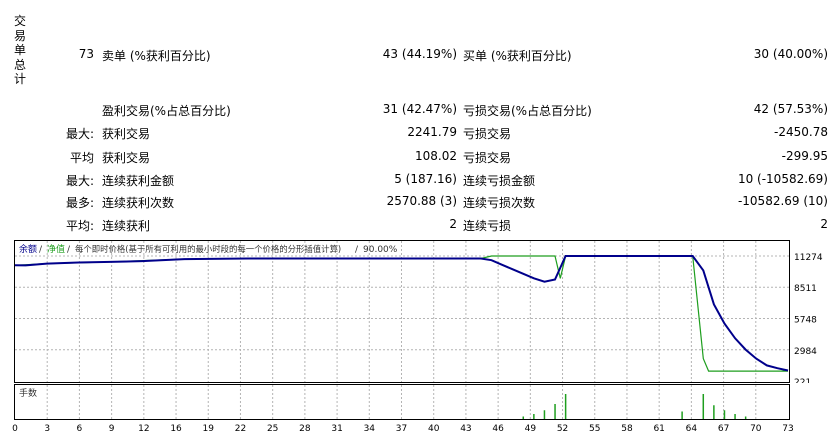 This screenshot has width=838, height=439. Describe the element at coordinates (176, 429) in the screenshot. I see `x-tick-label: 16` at that location.